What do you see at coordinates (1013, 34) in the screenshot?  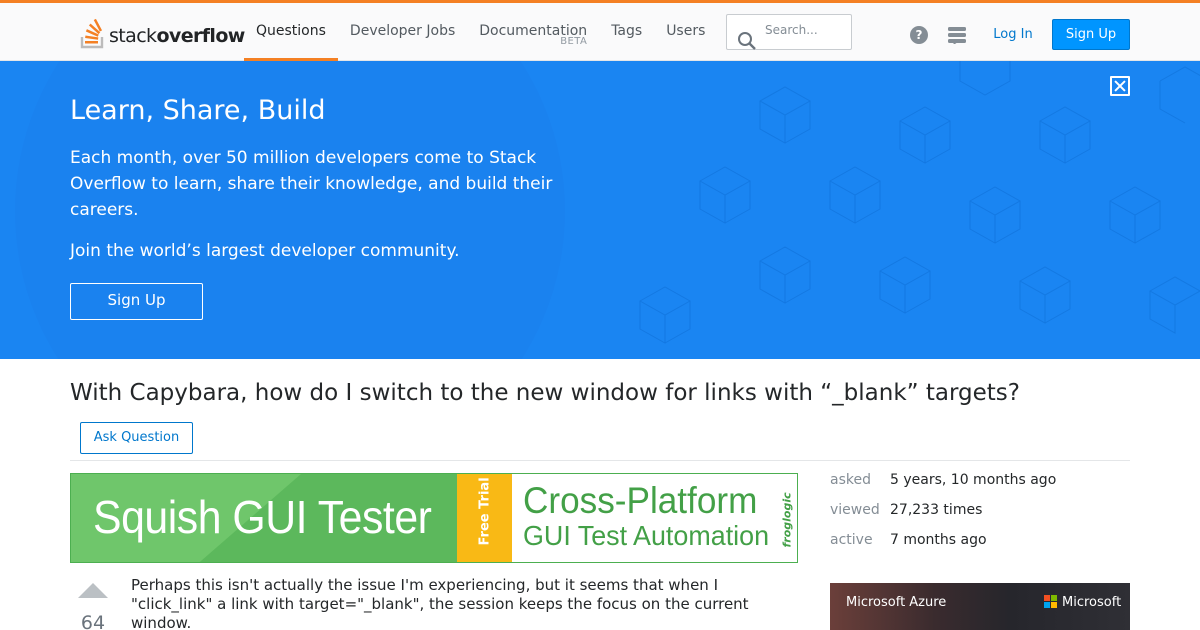 I see `login-link: Log In` at bounding box center [1013, 34].